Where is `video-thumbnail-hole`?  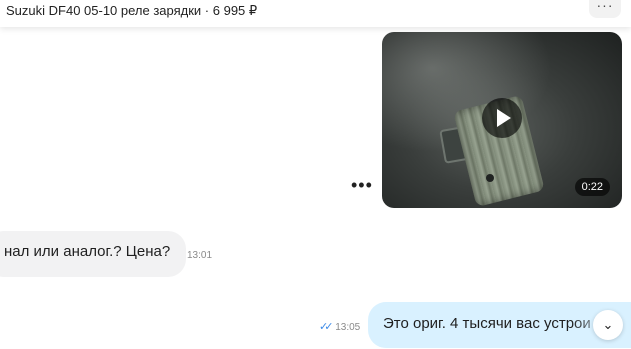 video-thumbnail-hole is located at coordinates (490, 178).